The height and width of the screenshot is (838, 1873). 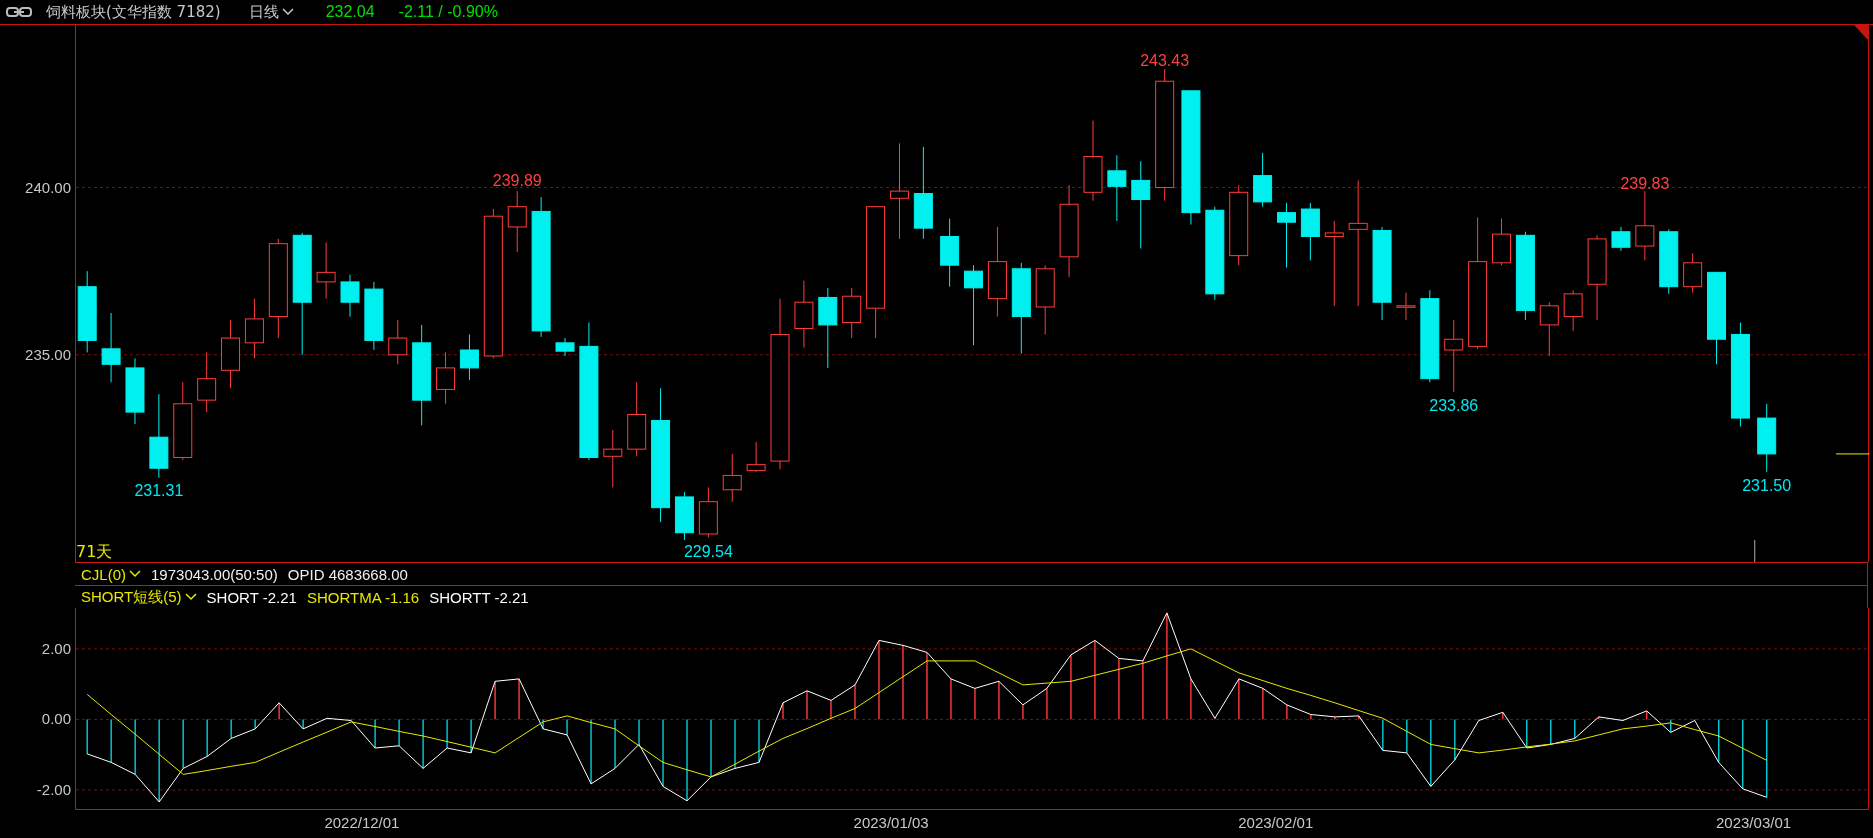 I want to click on indicator-value: SHORTT -2.21, so click(x=479, y=597).